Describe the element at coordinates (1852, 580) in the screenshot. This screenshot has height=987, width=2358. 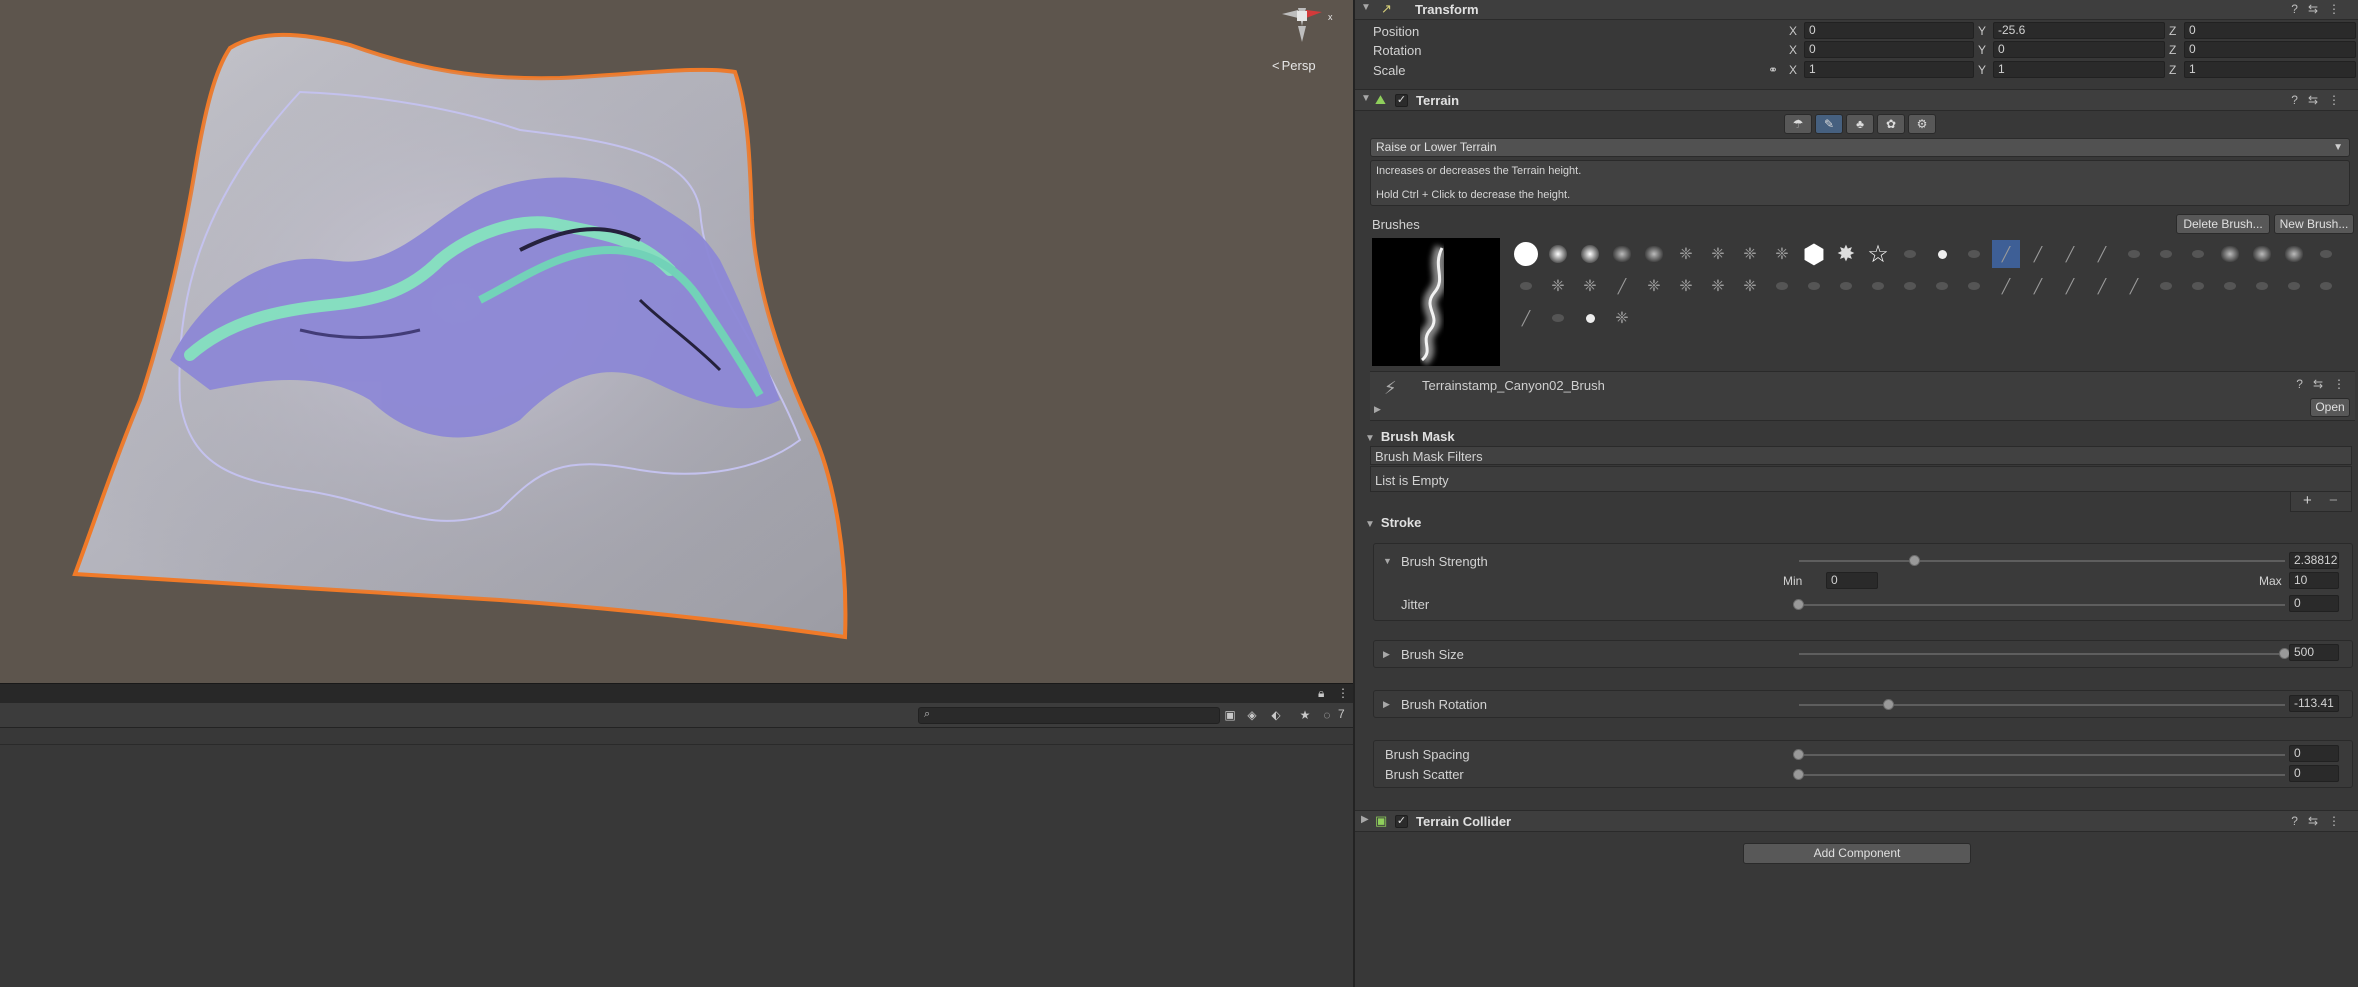
I see `brush-strength-min-field: 0` at that location.